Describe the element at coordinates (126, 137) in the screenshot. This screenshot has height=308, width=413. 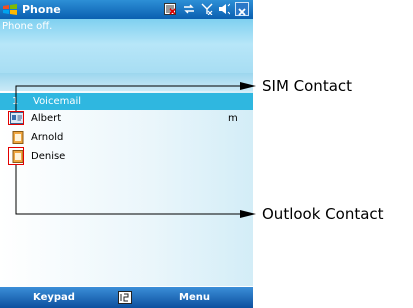
I see `list-item-contact: Arnold` at that location.